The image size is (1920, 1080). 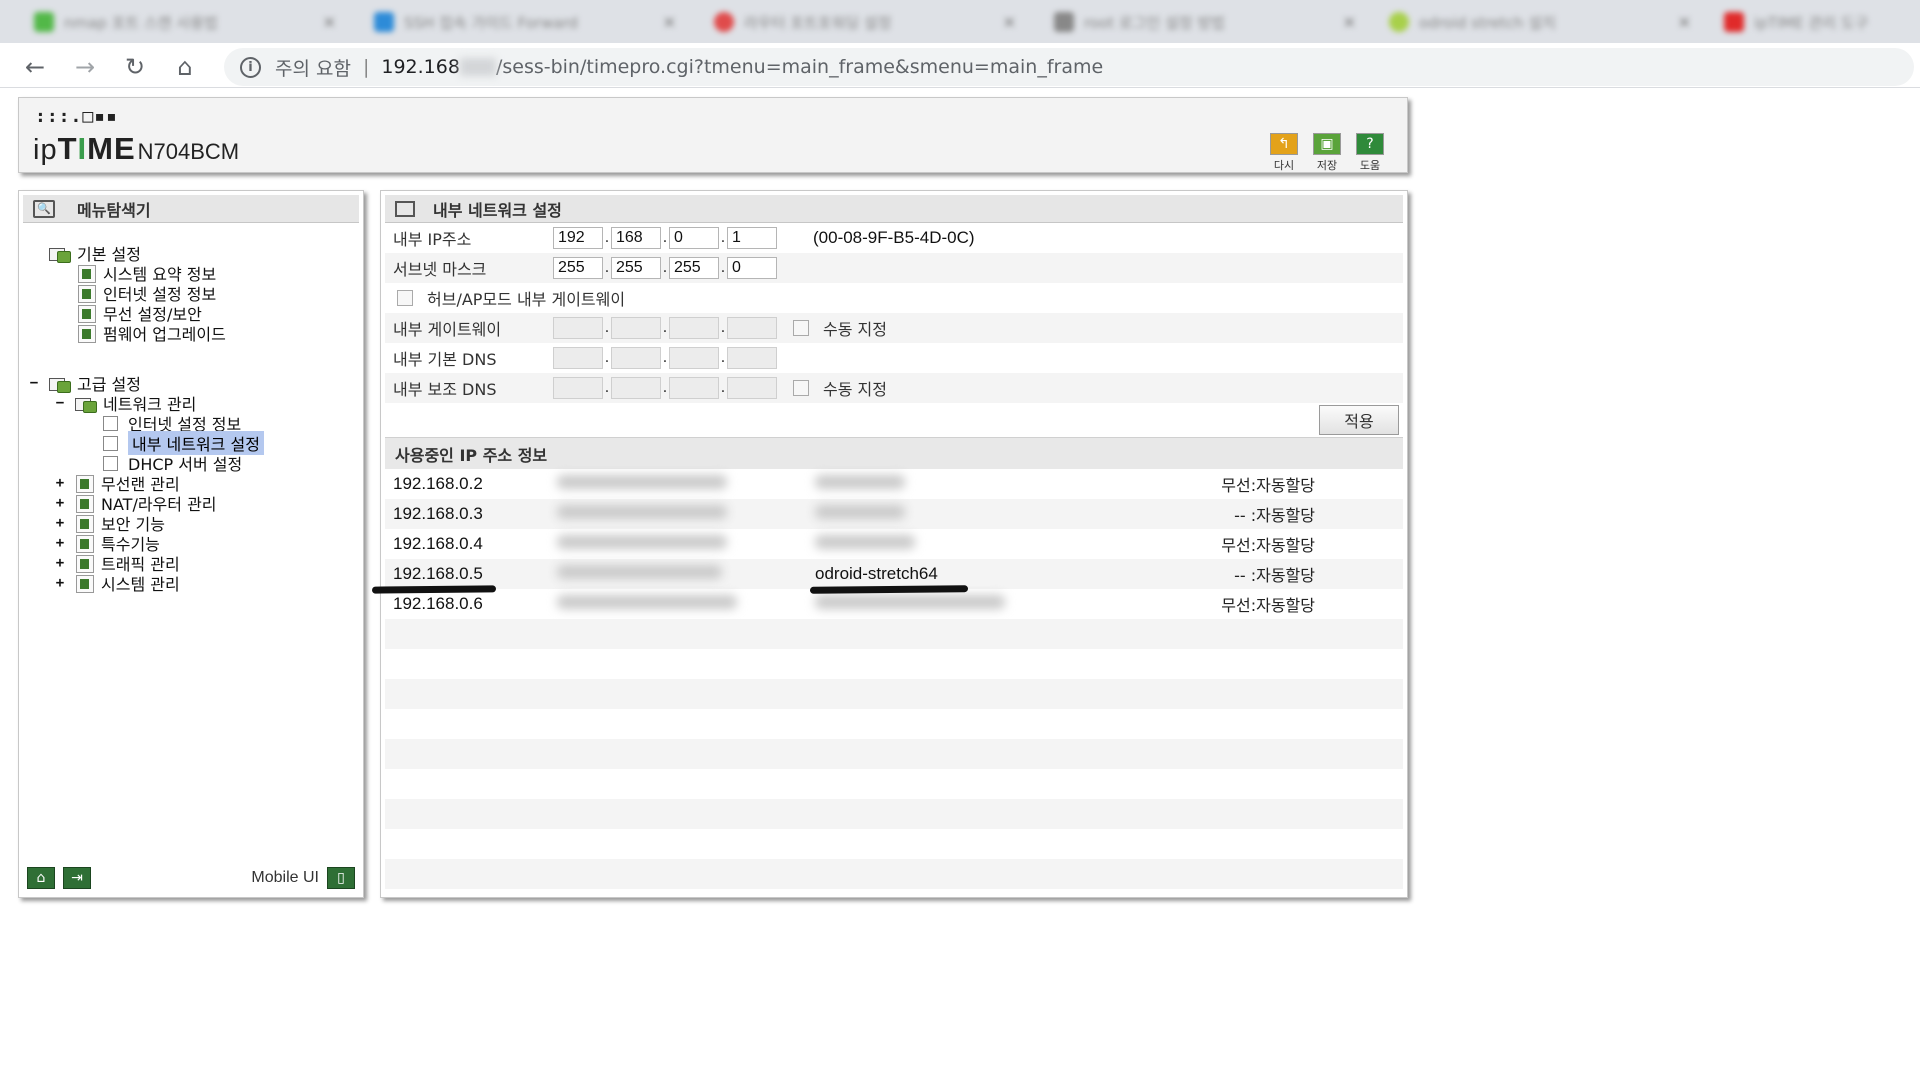 I want to click on tree-wlan-management: + 무선랜 관리, so click(x=116, y=483).